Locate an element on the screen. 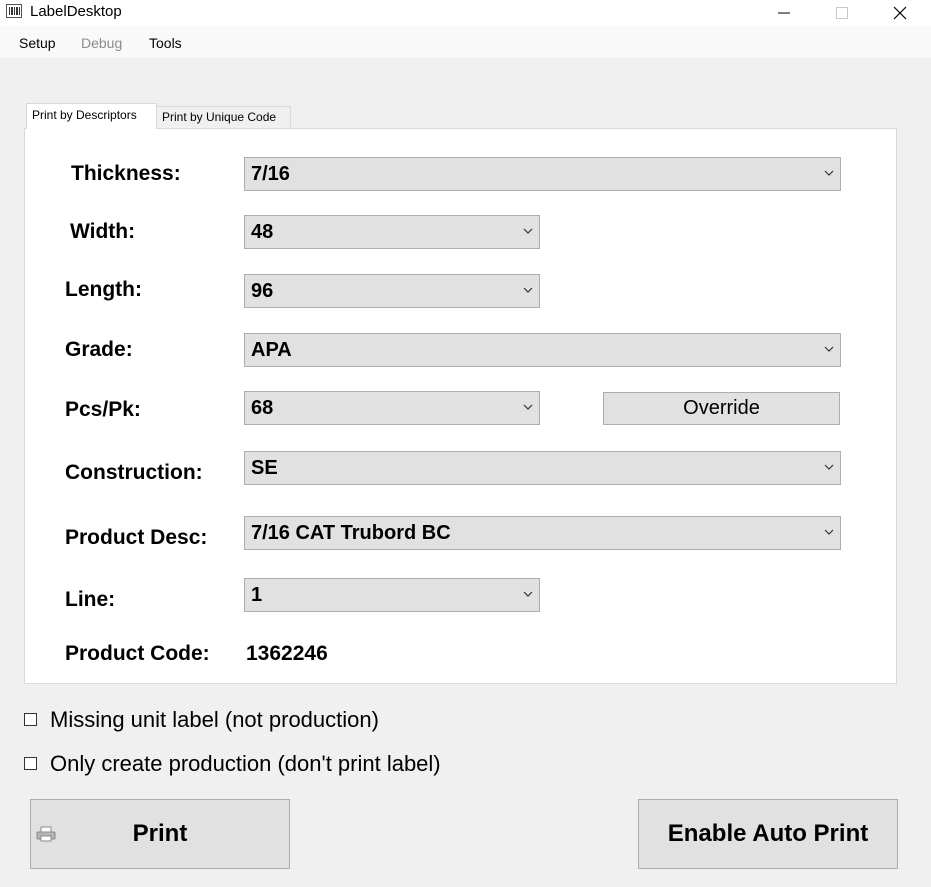 The width and height of the screenshot is (931, 887). pcs-pk-select: 68 is located at coordinates (392, 408).